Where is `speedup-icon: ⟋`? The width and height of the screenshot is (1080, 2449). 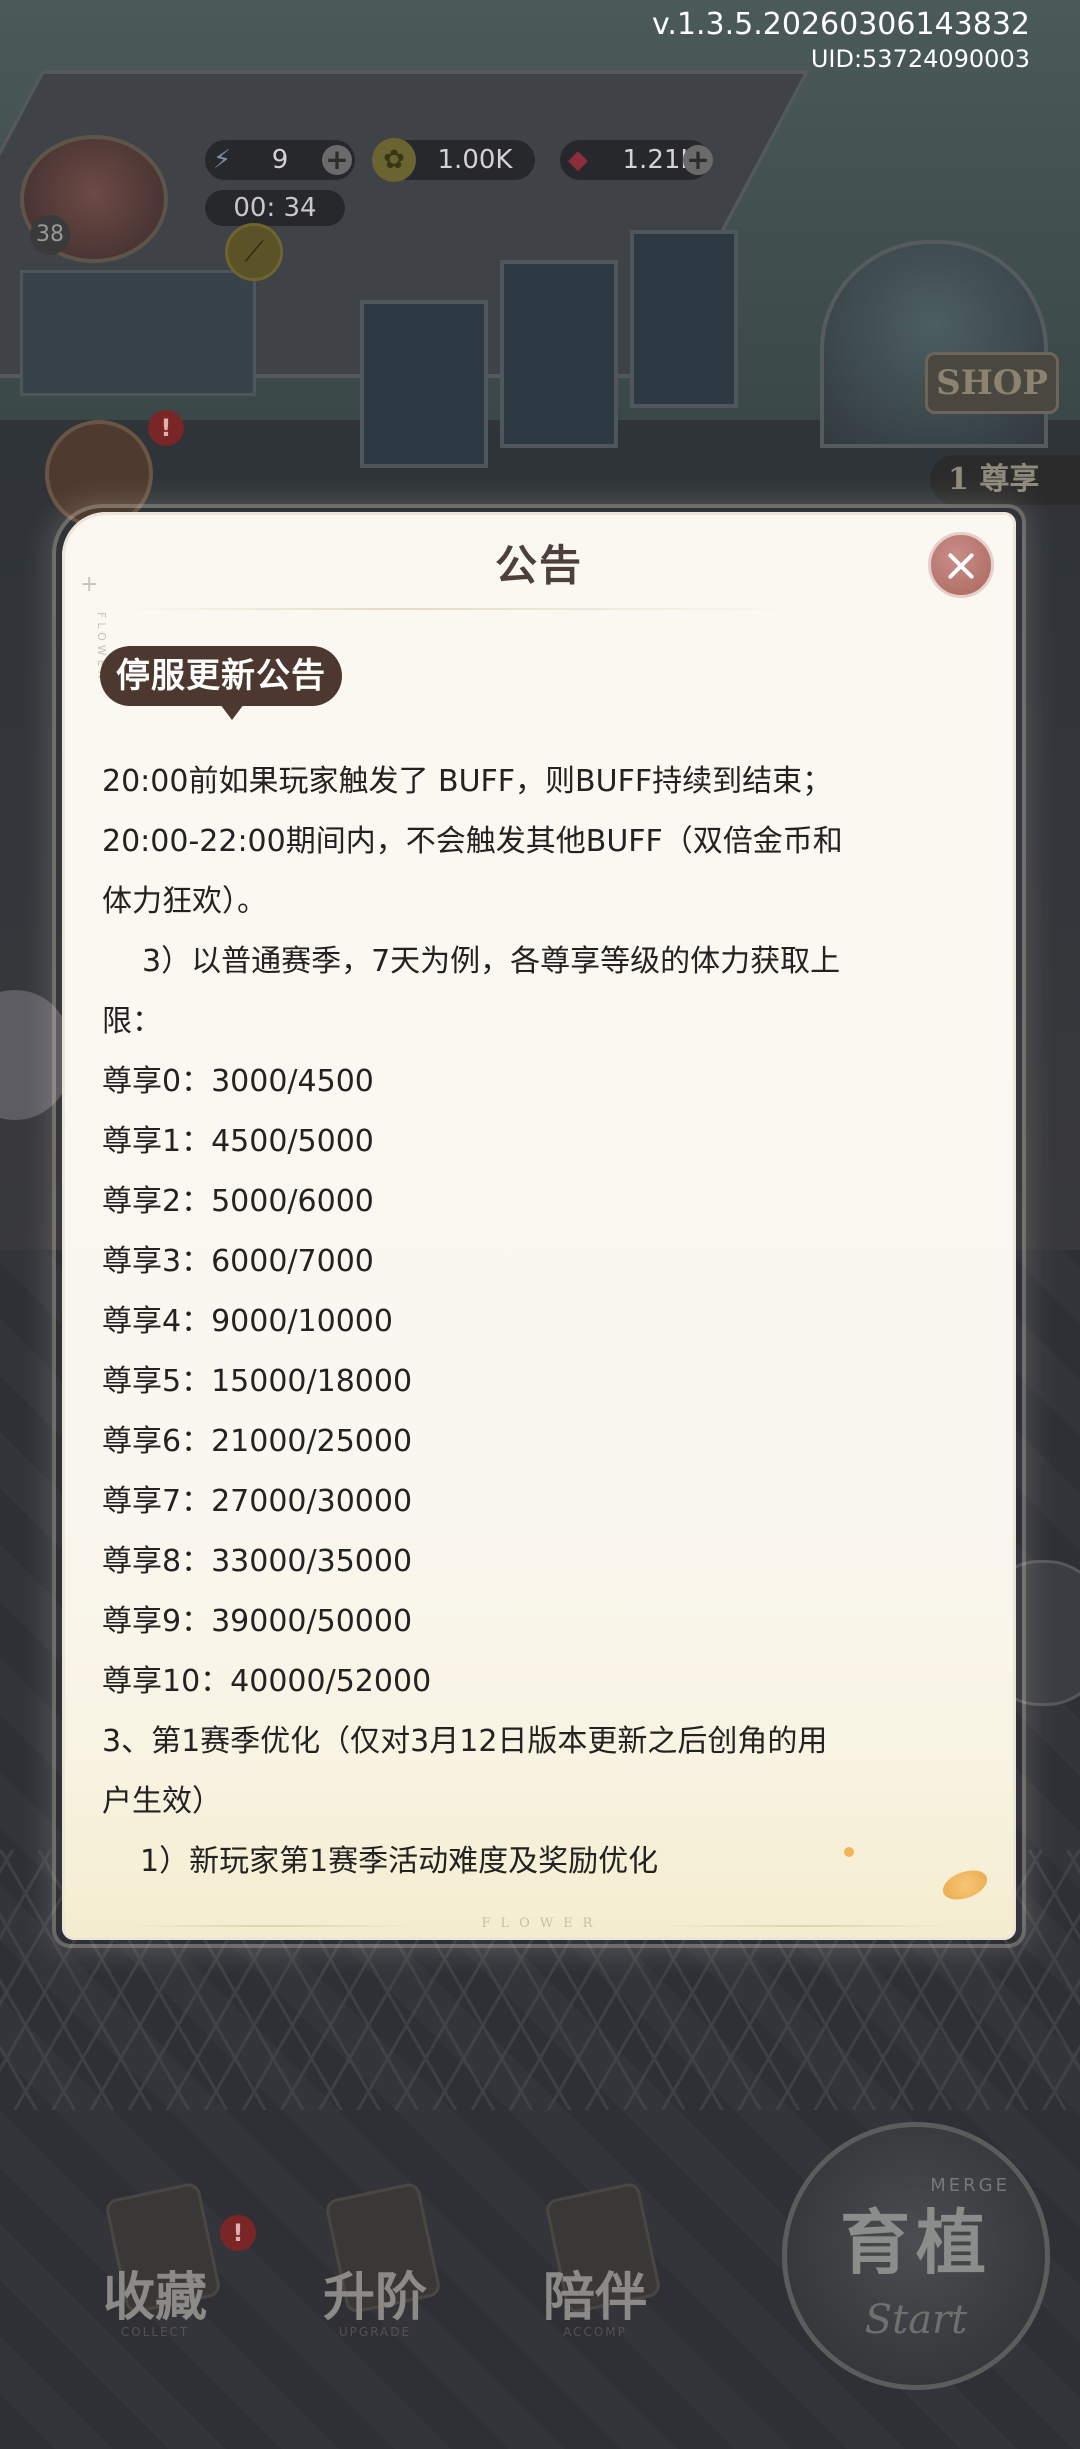
speedup-icon: ⟋ is located at coordinates (254, 252).